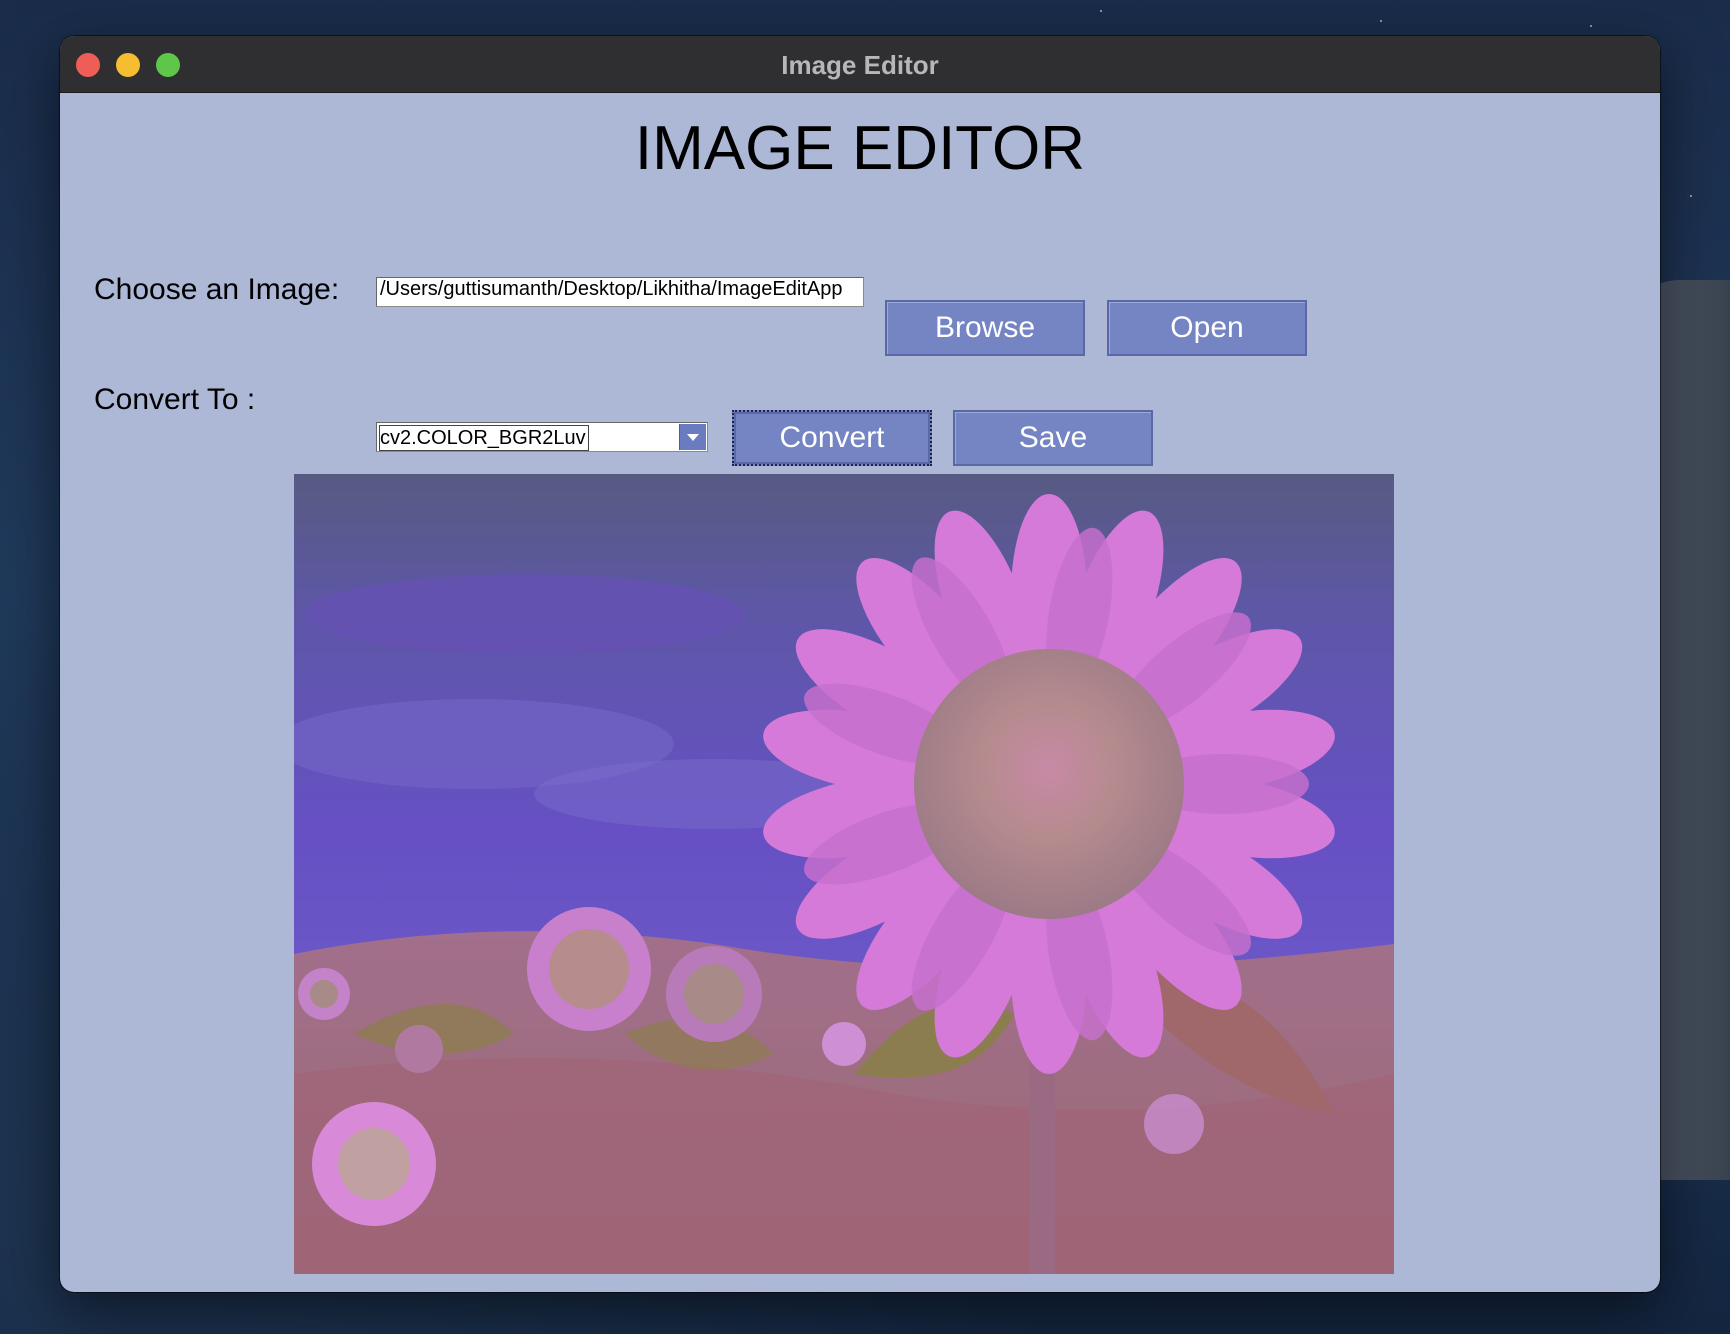 The width and height of the screenshot is (1730, 1334). What do you see at coordinates (175, 399) in the screenshot?
I see `convert-to-label: Convert To :` at bounding box center [175, 399].